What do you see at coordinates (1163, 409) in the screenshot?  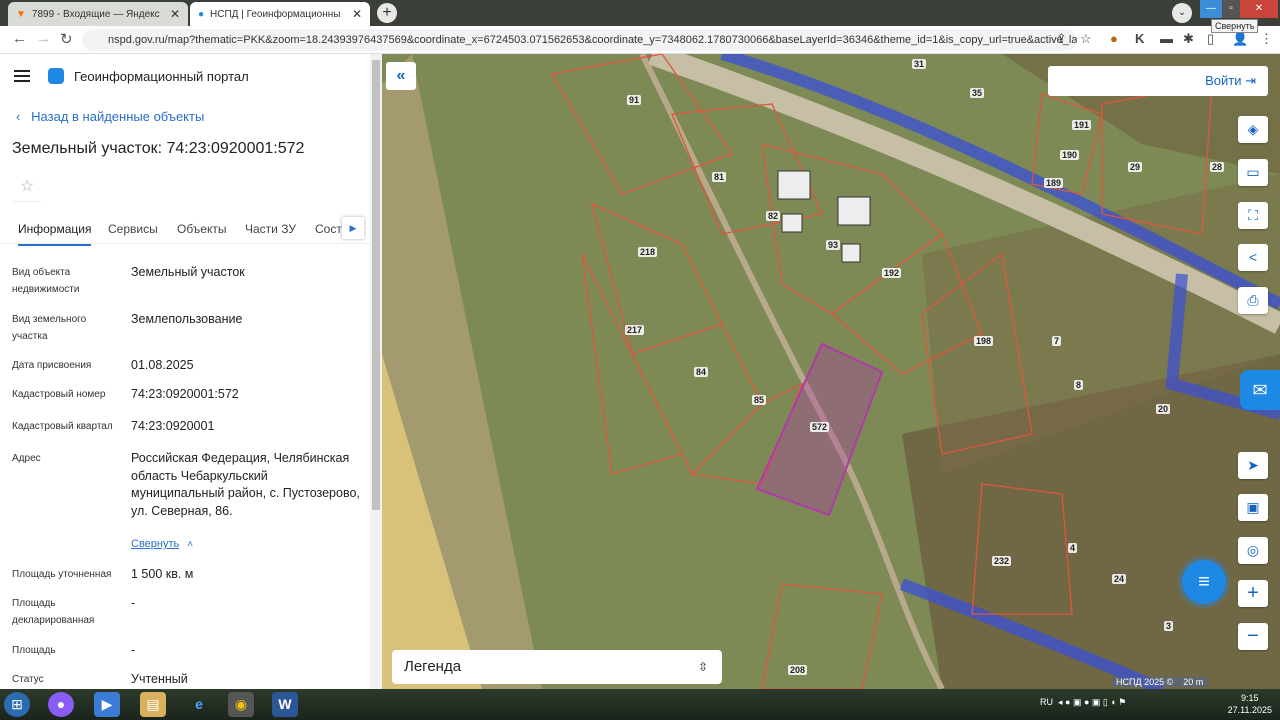 I see `parcel-label: 20` at bounding box center [1163, 409].